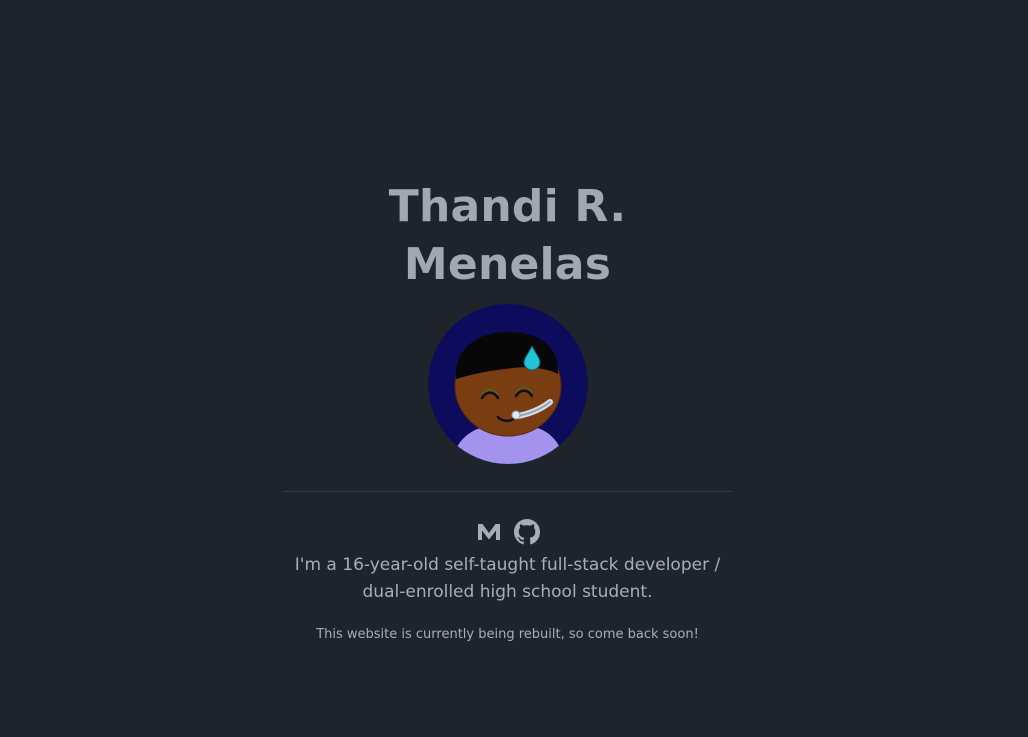 The height and width of the screenshot is (737, 1028). I want to click on github-link, so click(526, 532).